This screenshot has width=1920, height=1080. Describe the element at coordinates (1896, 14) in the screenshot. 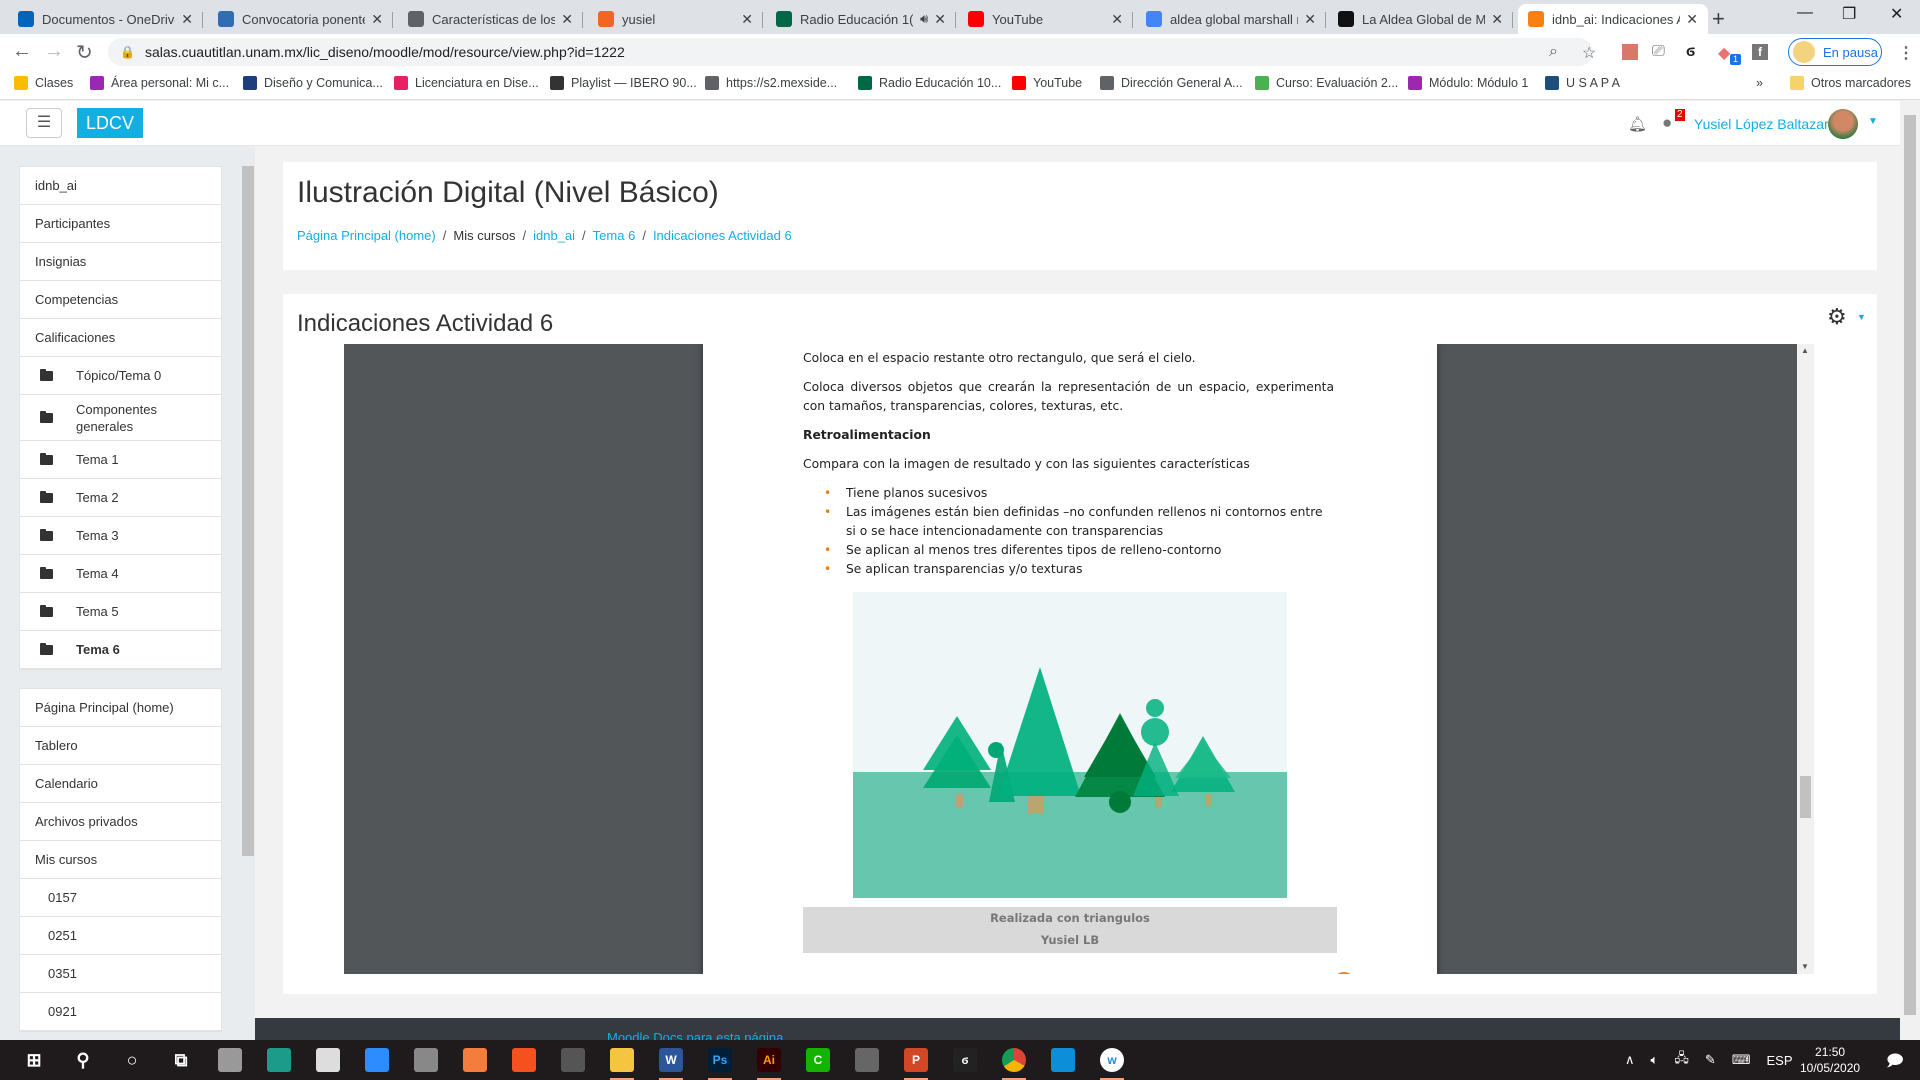

I see `close-window-button: ✕` at that location.